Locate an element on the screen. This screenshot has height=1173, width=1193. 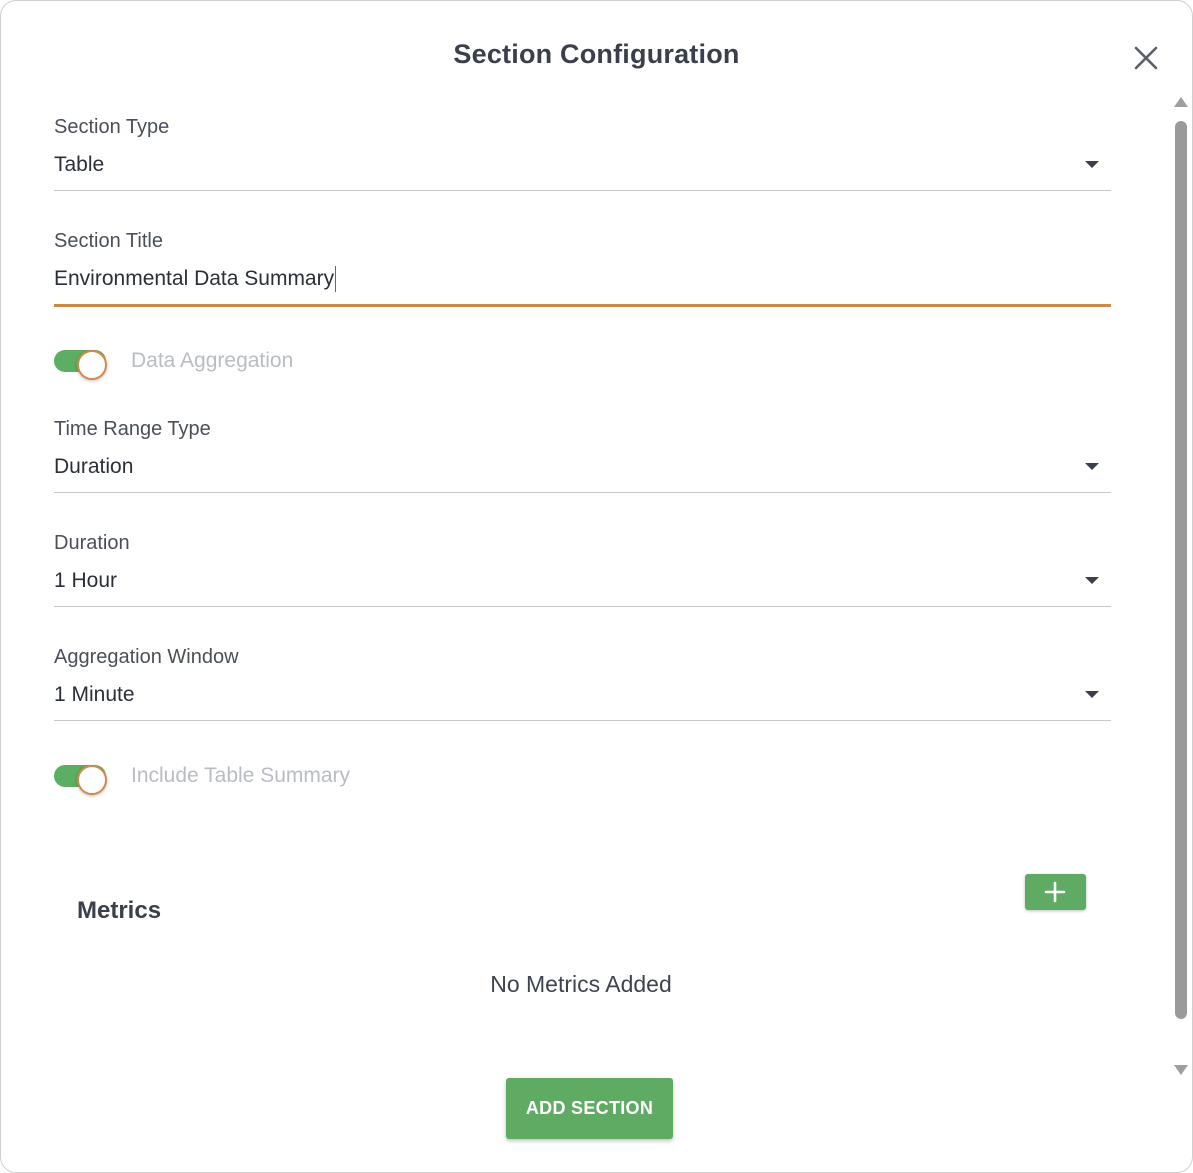
aggregation-window-value: 1 Minute is located at coordinates (94, 694).